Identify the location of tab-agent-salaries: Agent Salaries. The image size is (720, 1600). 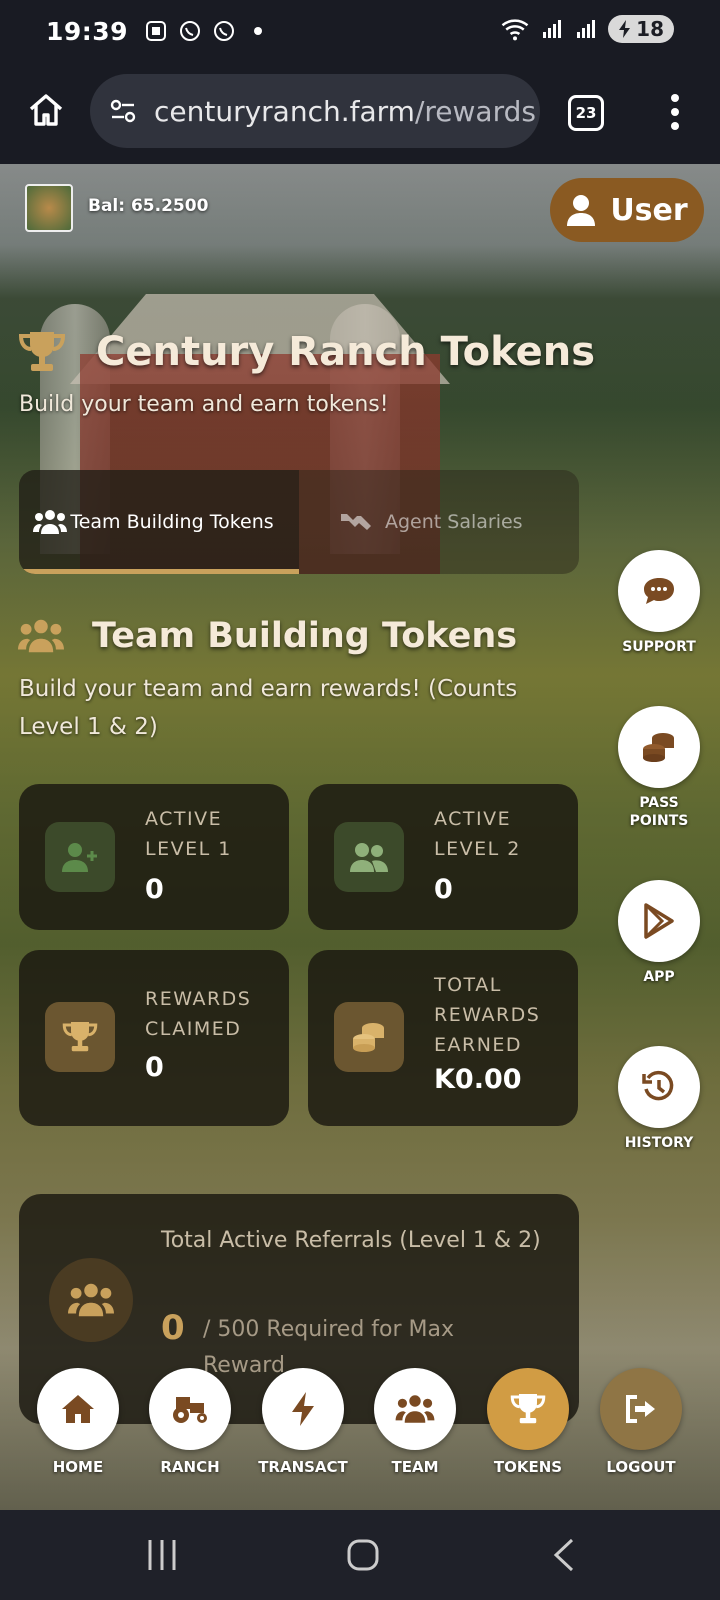
(459, 522).